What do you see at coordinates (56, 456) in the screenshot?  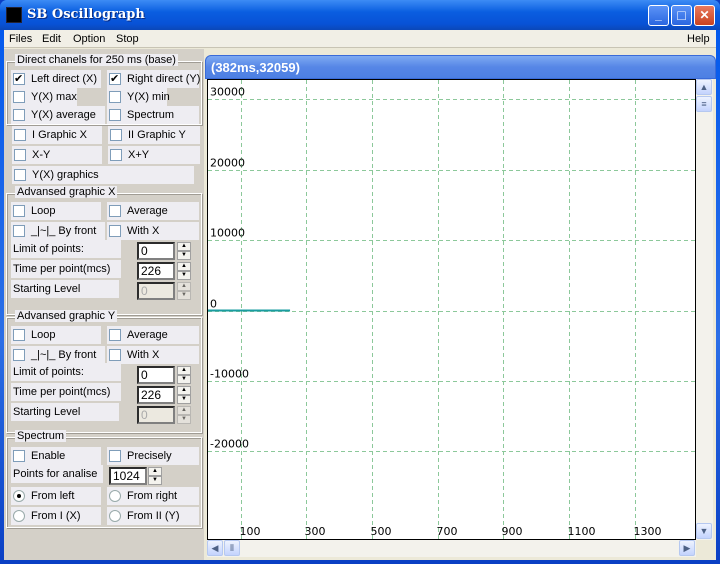 I see `enable-checkbox: Enable` at bounding box center [56, 456].